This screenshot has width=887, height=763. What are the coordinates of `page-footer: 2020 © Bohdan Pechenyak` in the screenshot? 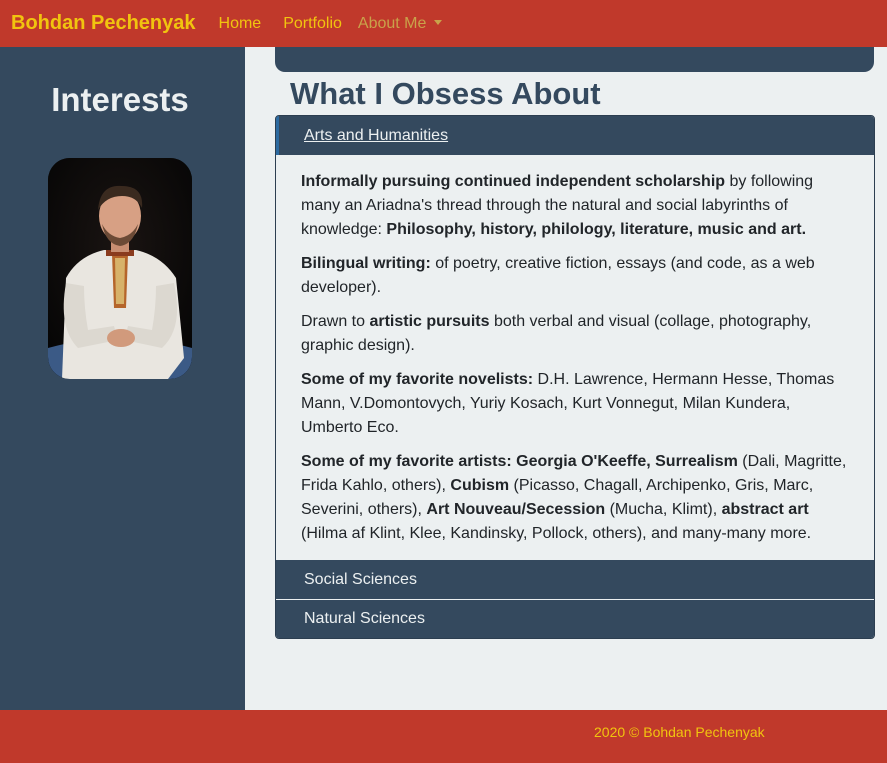 It's located at (443, 736).